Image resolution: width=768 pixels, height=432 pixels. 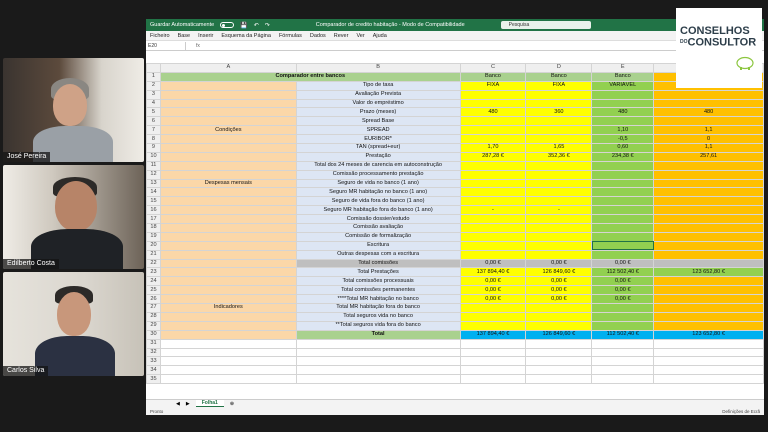 What do you see at coordinates (493, 68) in the screenshot?
I see `column-header-c: C` at bounding box center [493, 68].